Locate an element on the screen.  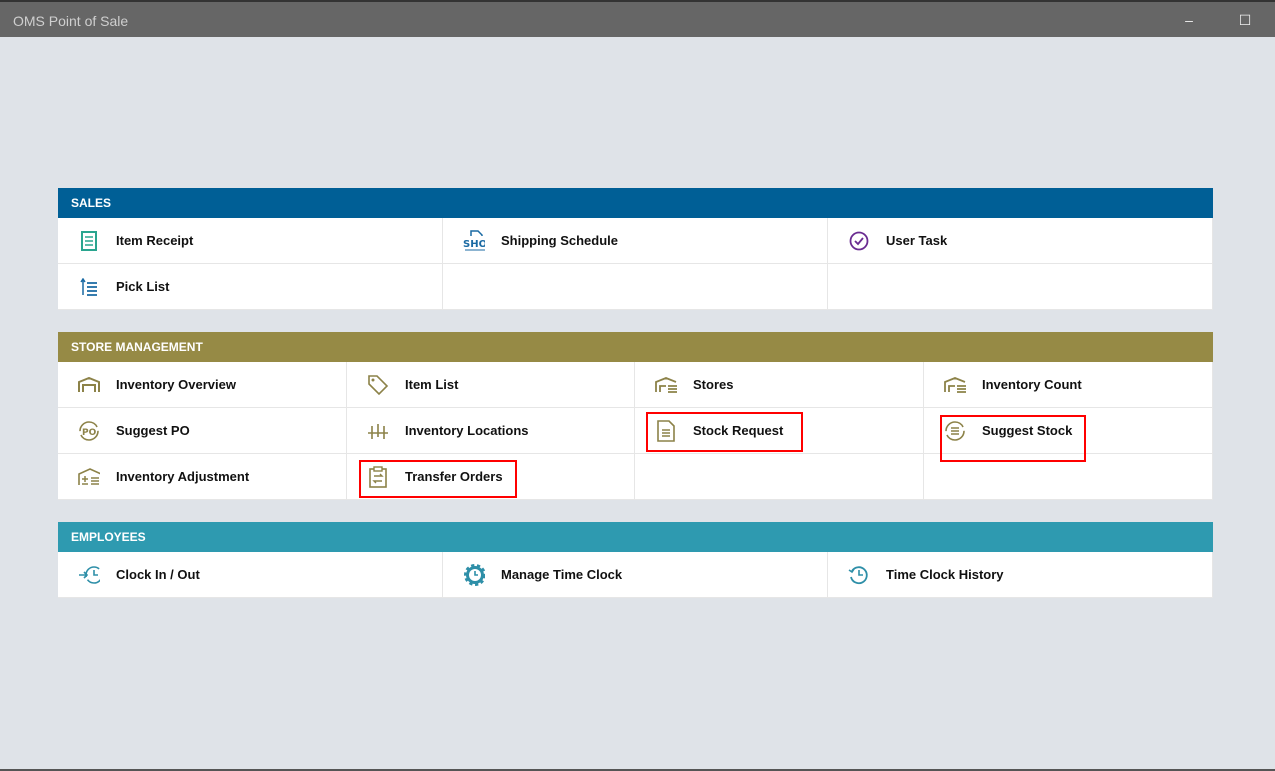
clock-in-icon is located at coordinates (89, 575).